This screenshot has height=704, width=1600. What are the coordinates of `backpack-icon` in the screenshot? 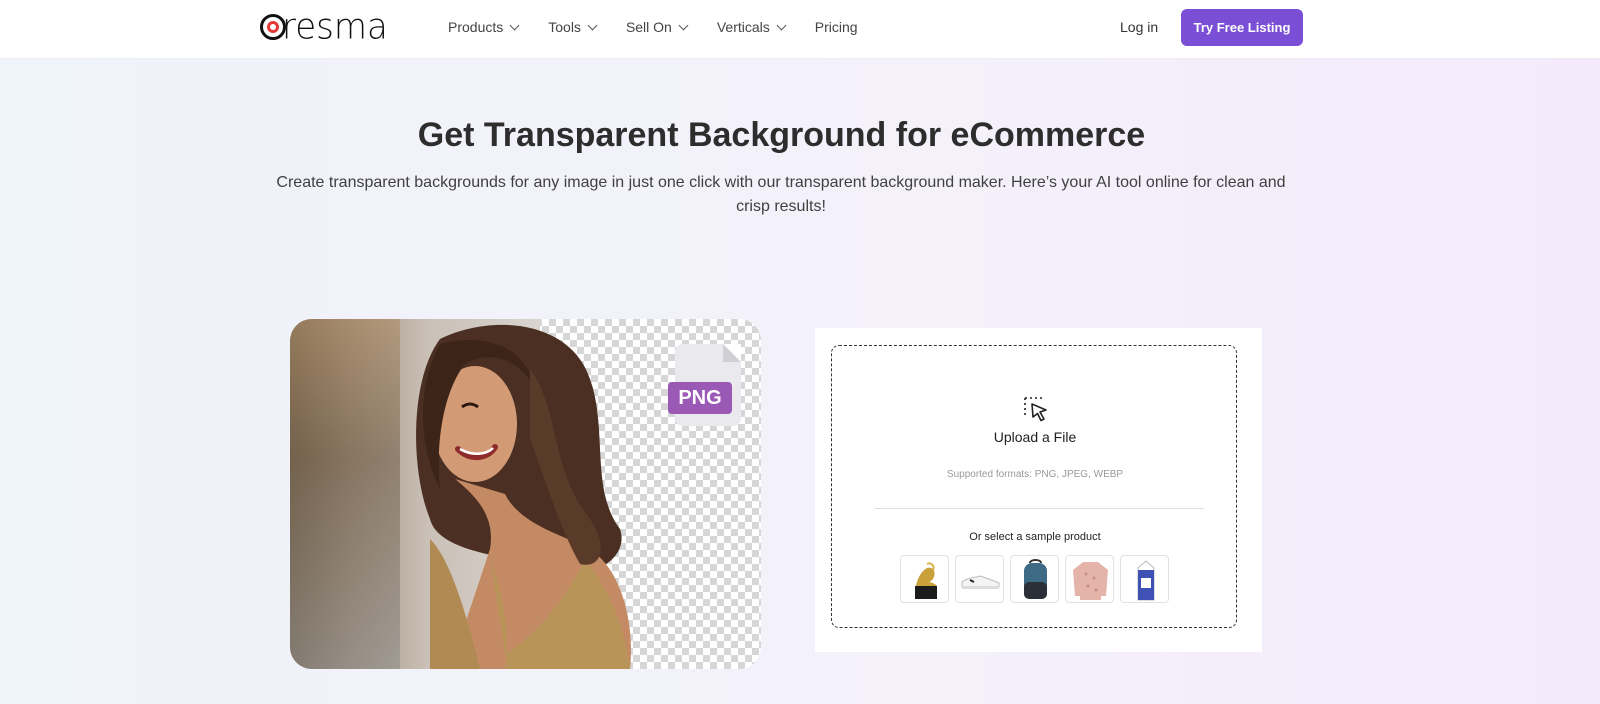 It's located at (1035, 579).